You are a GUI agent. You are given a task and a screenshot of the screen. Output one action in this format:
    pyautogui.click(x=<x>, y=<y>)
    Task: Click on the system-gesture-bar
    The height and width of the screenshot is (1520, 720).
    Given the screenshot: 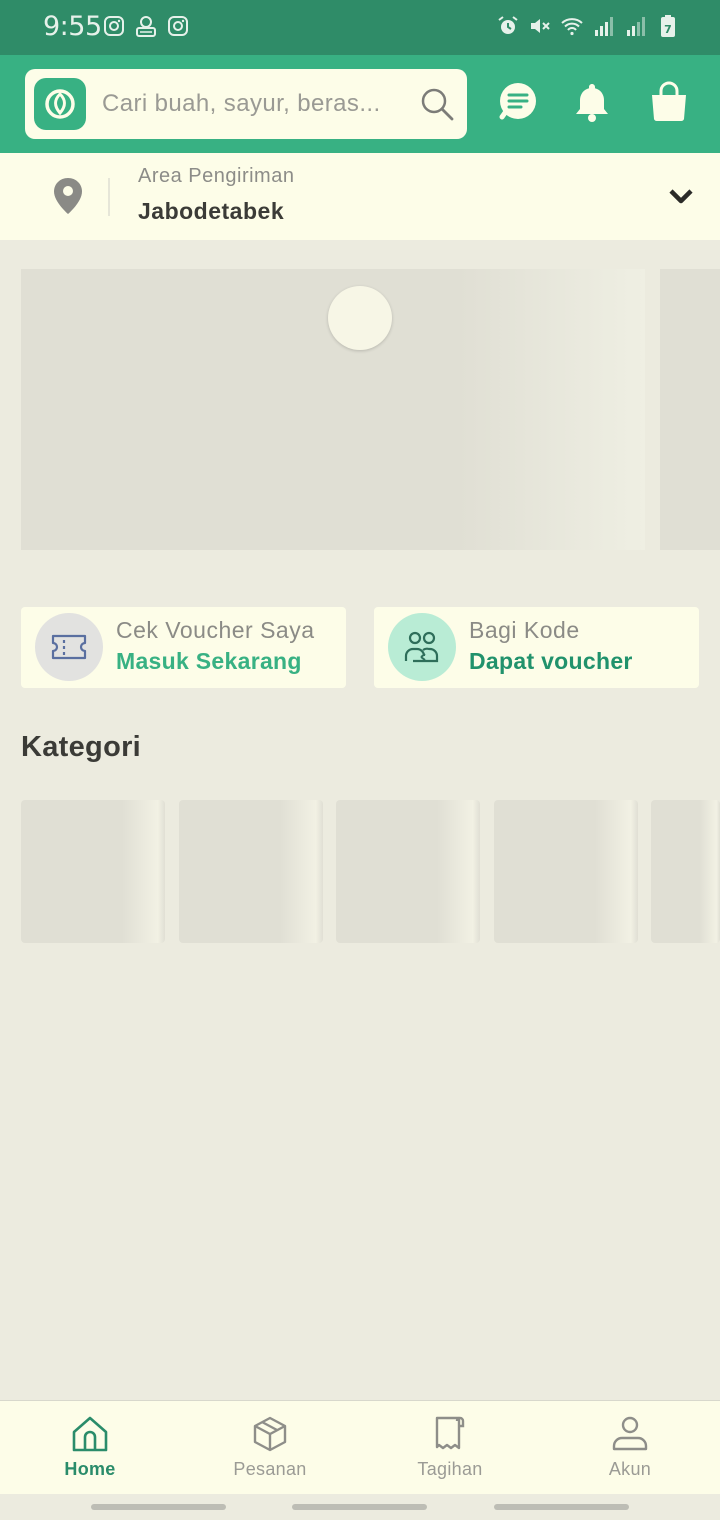 What is the action you would take?
    pyautogui.click(x=360, y=1507)
    